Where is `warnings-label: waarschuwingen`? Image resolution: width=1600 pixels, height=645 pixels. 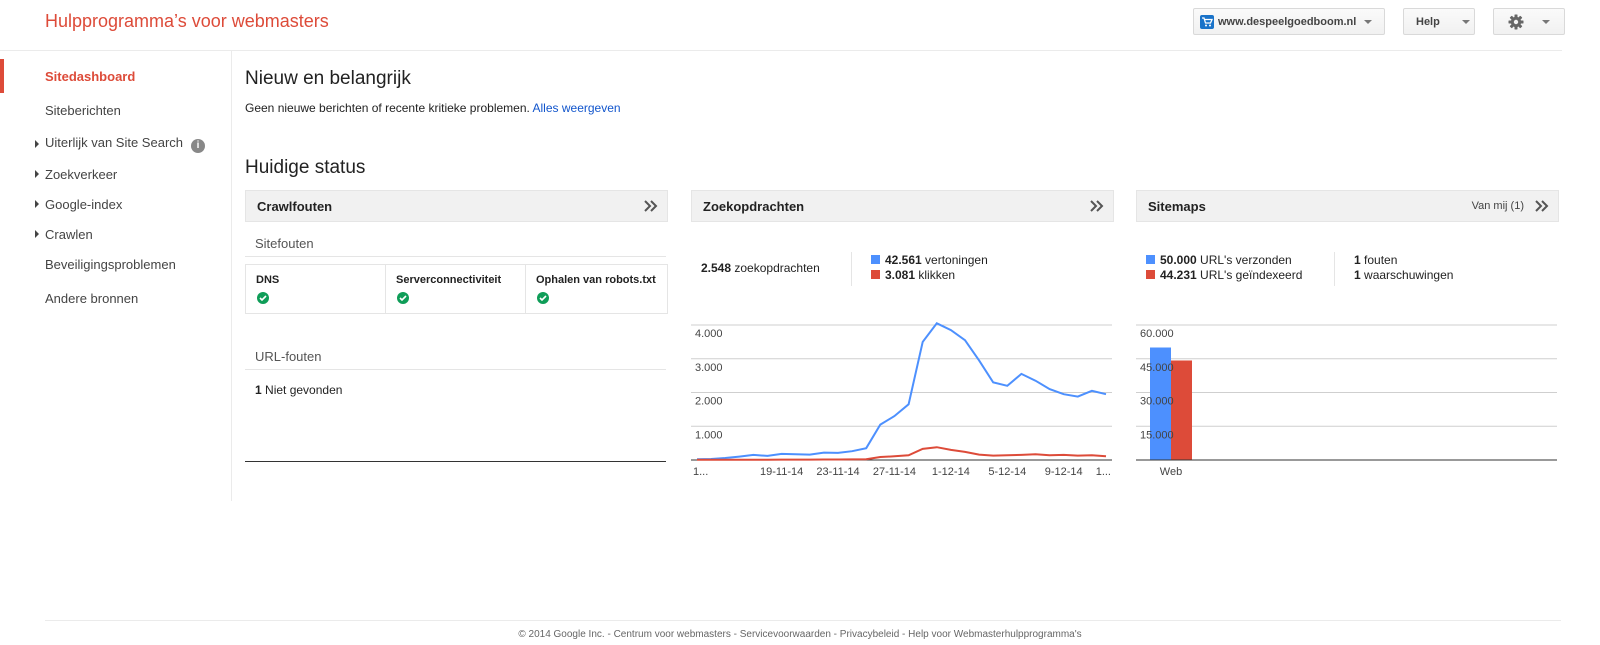
warnings-label: waarschuwingen is located at coordinates (1409, 275).